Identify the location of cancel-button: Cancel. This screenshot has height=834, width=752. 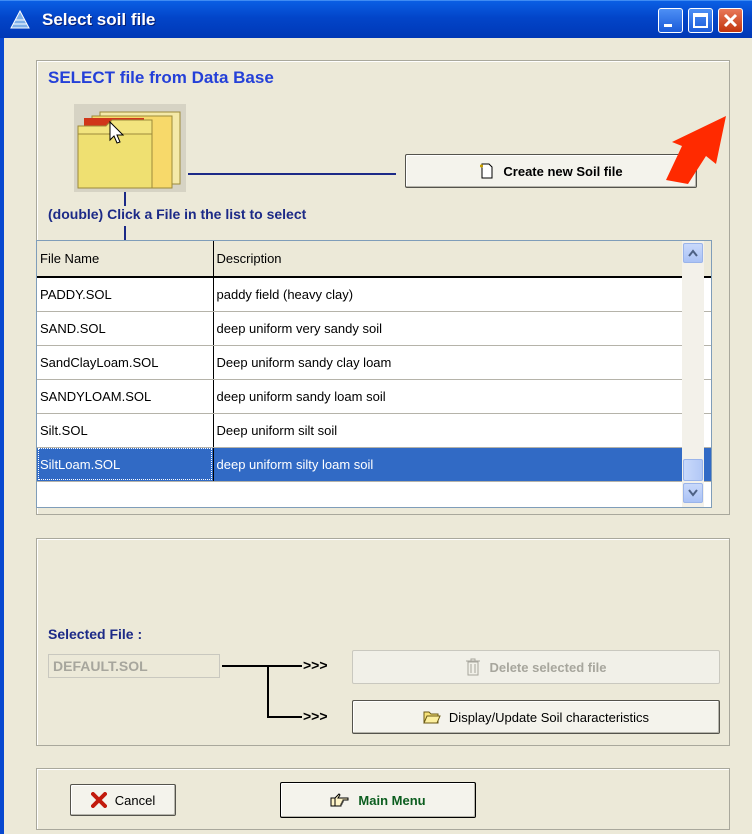
(123, 800).